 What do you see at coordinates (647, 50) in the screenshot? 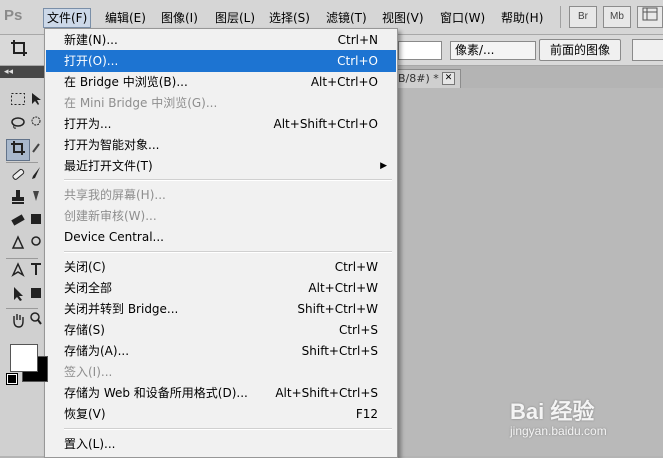
I see `clear-button` at bounding box center [647, 50].